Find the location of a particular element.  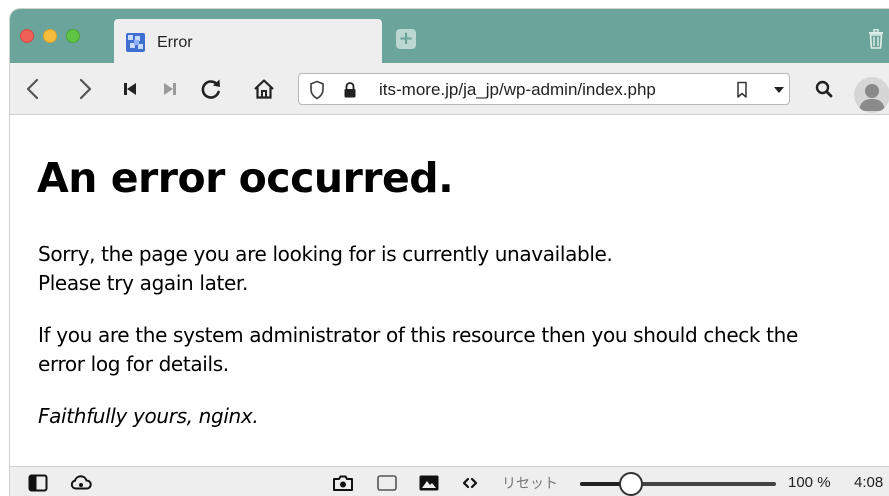

message-line: Please try again later. is located at coordinates (143, 283).